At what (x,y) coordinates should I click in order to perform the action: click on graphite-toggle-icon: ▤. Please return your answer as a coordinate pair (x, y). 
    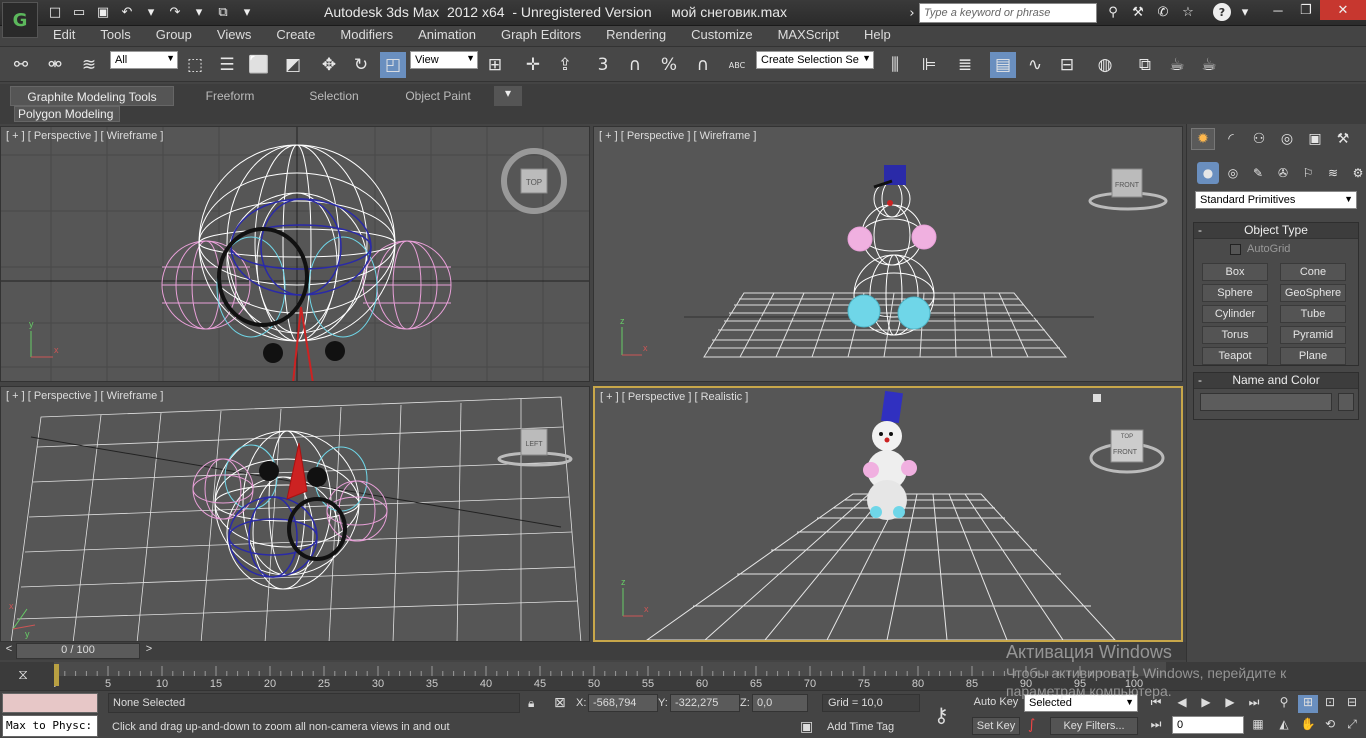
    Looking at the image, I should click on (1003, 65).